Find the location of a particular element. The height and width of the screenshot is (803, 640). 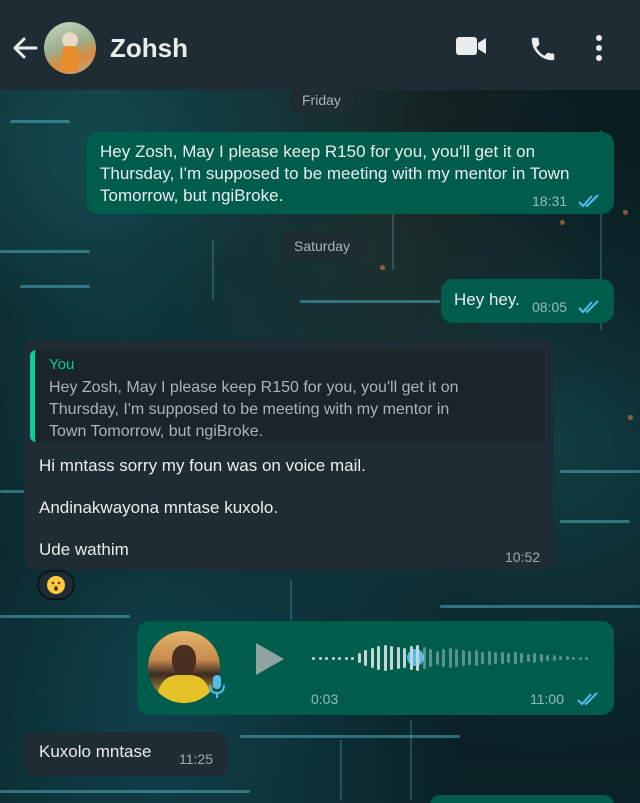

message-text: Andinakwayona mntase kuxolo. is located at coordinates (159, 507).